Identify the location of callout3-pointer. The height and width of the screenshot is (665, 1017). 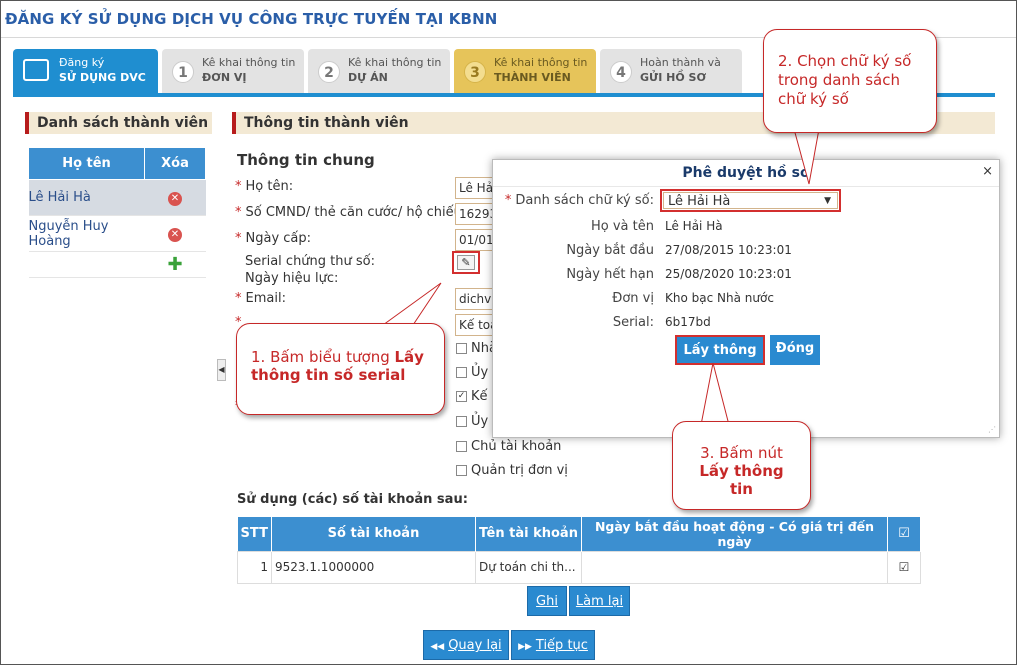
(715, 394).